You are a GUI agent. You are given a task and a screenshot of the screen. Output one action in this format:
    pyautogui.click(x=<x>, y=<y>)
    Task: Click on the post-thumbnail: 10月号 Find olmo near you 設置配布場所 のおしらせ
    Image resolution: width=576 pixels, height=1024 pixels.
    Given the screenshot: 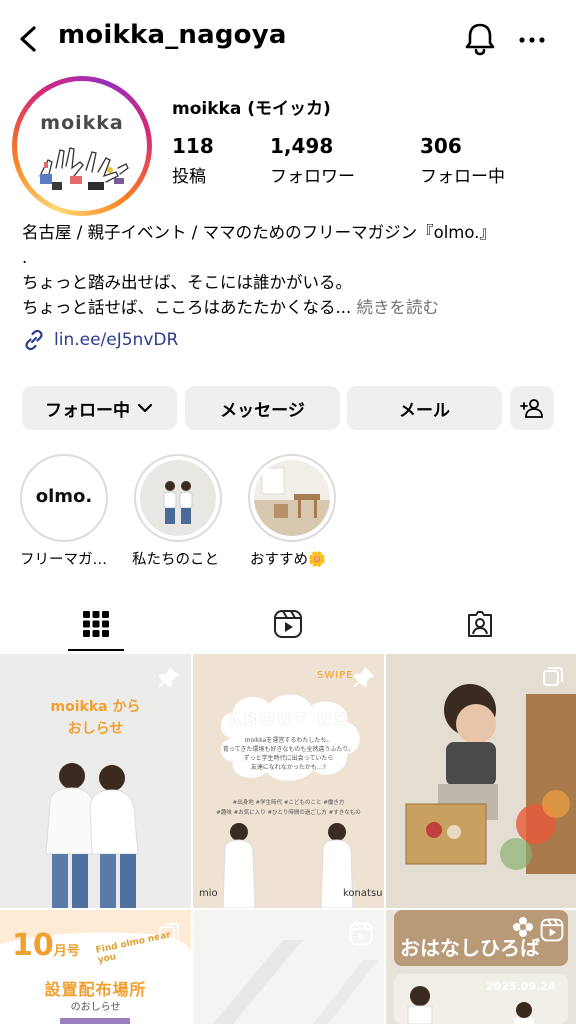 What is the action you would take?
    pyautogui.click(x=95, y=967)
    